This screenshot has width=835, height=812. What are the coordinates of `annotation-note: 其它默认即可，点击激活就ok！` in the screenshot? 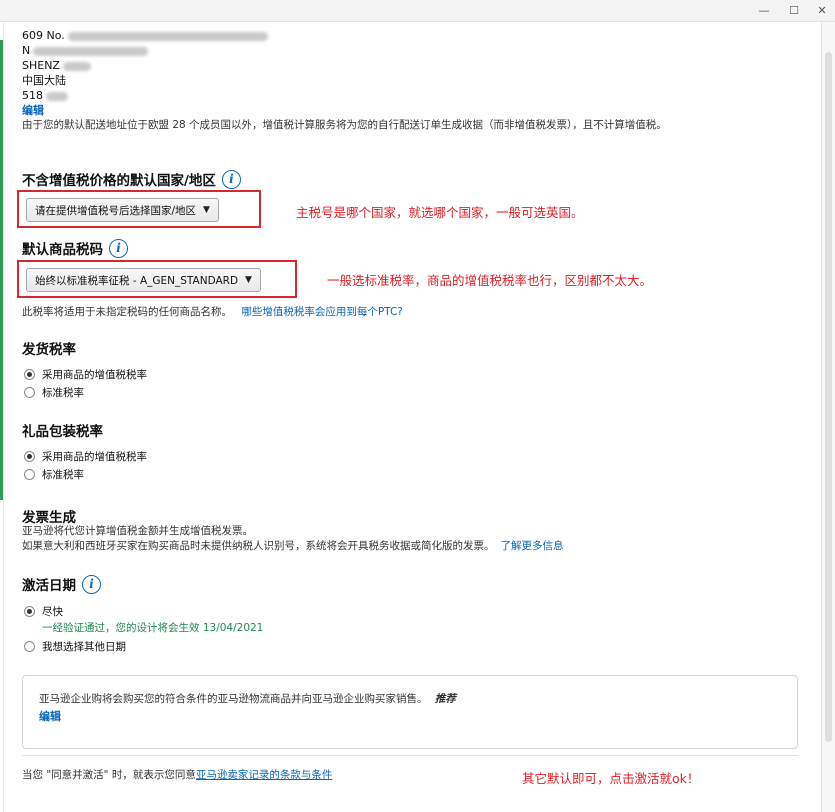 It's located at (611, 778).